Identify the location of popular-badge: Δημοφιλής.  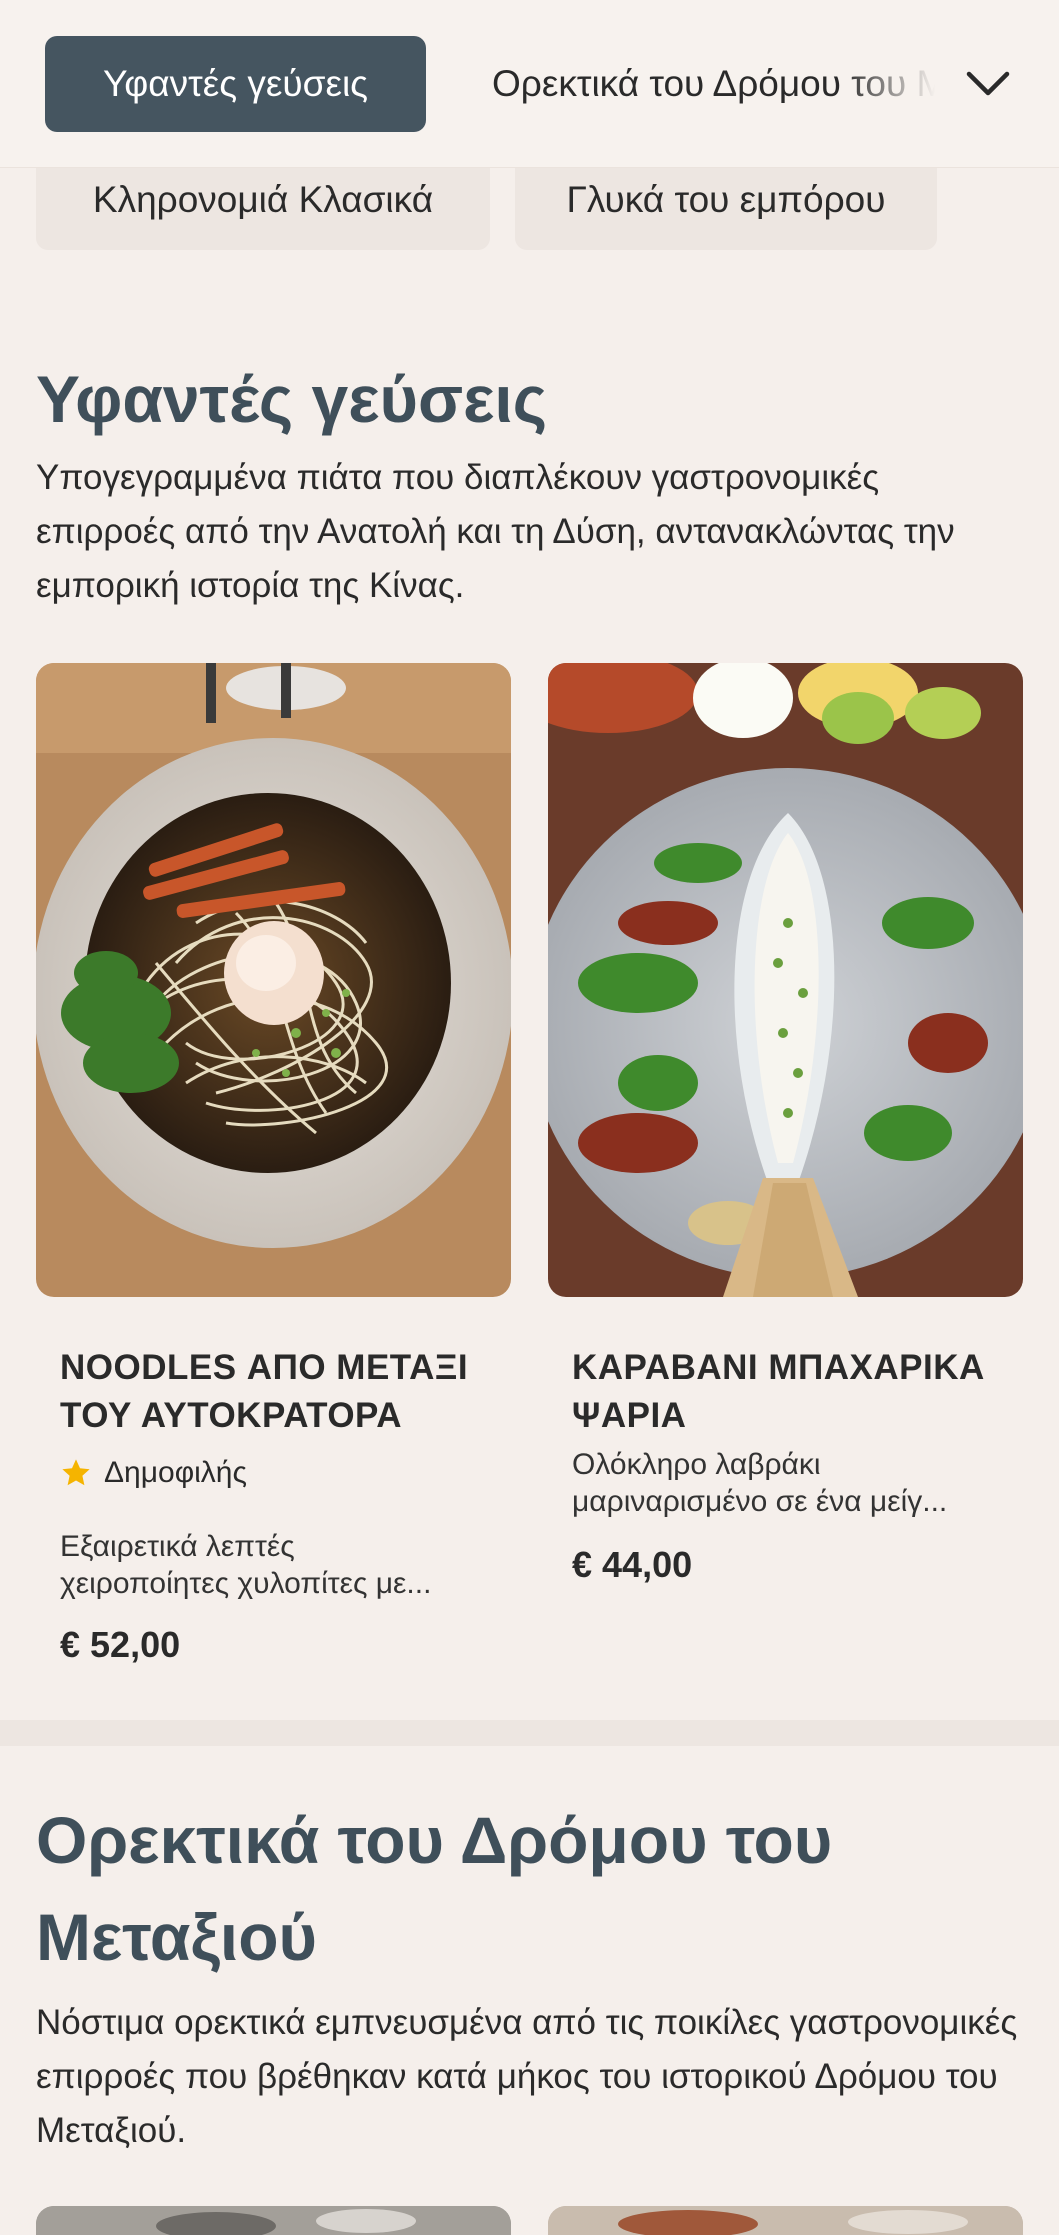
(153, 1473).